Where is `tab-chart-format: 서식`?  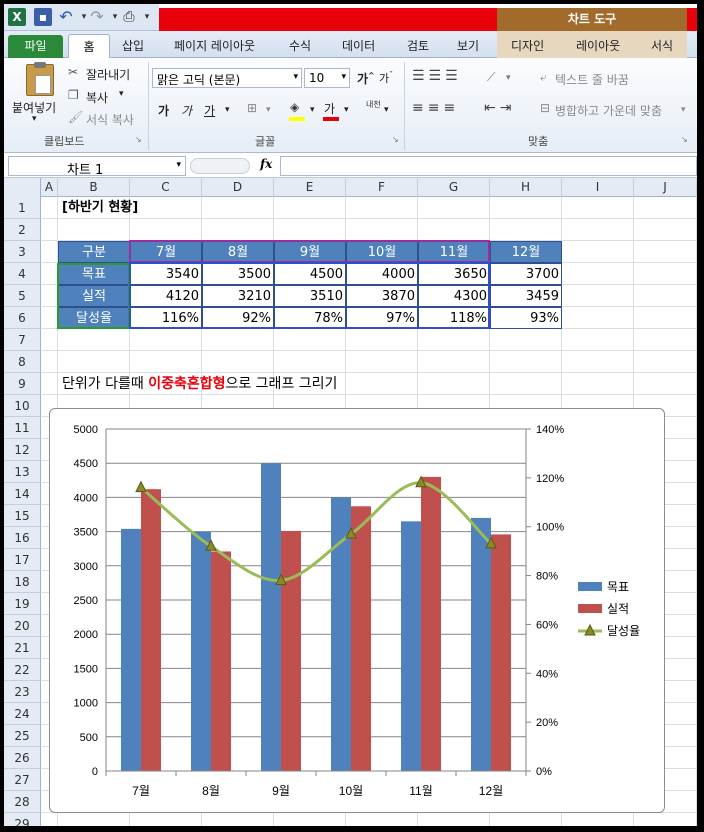 tab-chart-format: 서식 is located at coordinates (662, 45).